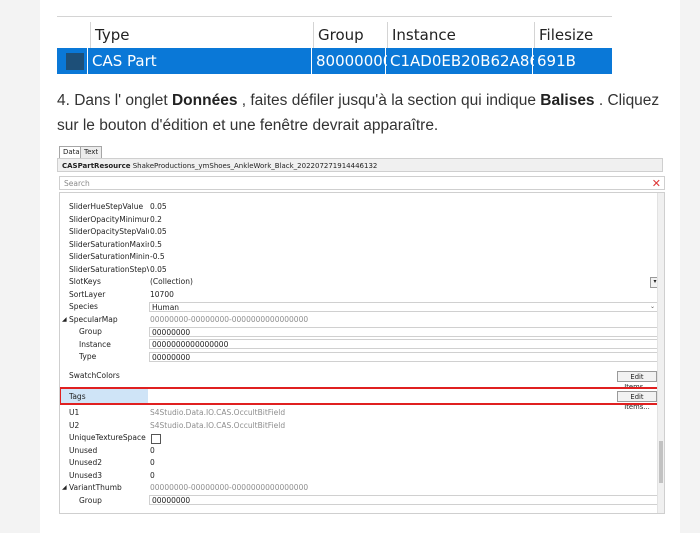 Image resolution: width=700 pixels, height=533 pixels. I want to click on col-instance-header: Instance, so click(460, 35).